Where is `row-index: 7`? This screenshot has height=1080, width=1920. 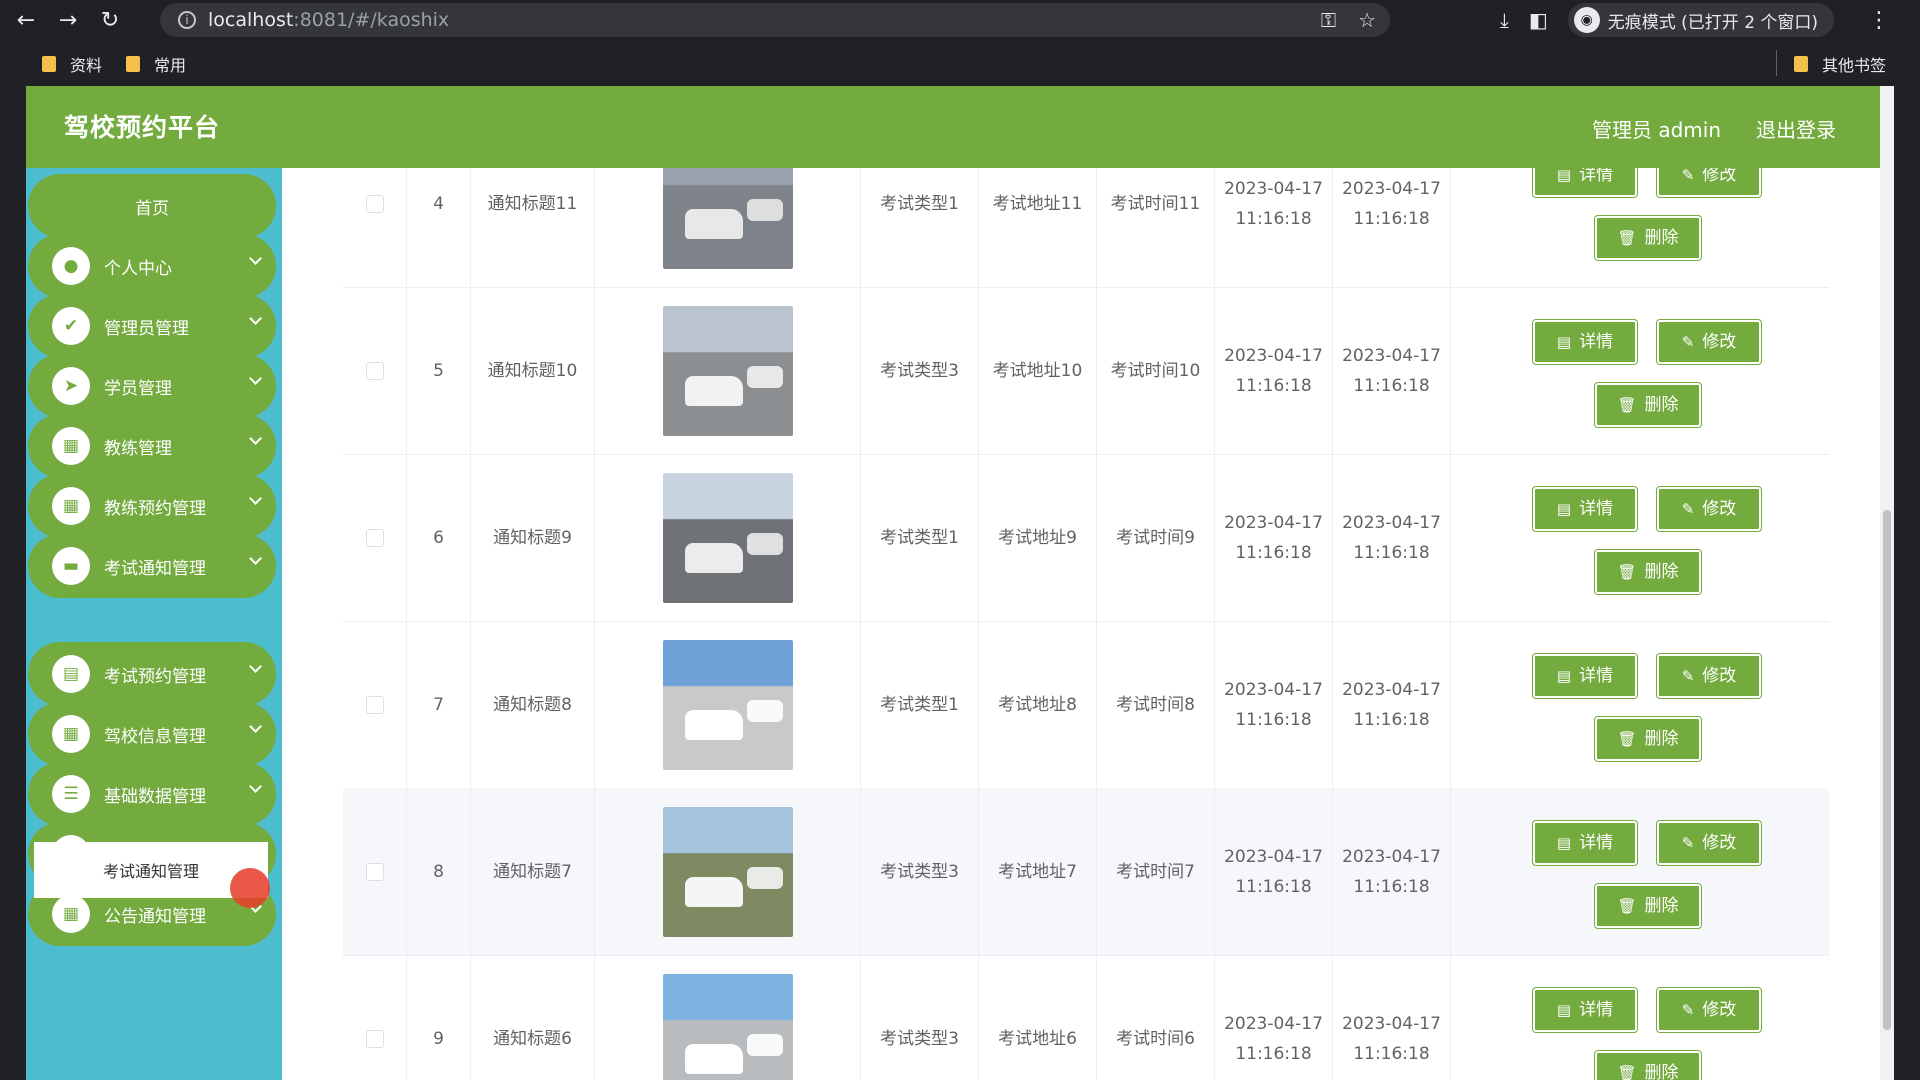
row-index: 7 is located at coordinates (439, 705).